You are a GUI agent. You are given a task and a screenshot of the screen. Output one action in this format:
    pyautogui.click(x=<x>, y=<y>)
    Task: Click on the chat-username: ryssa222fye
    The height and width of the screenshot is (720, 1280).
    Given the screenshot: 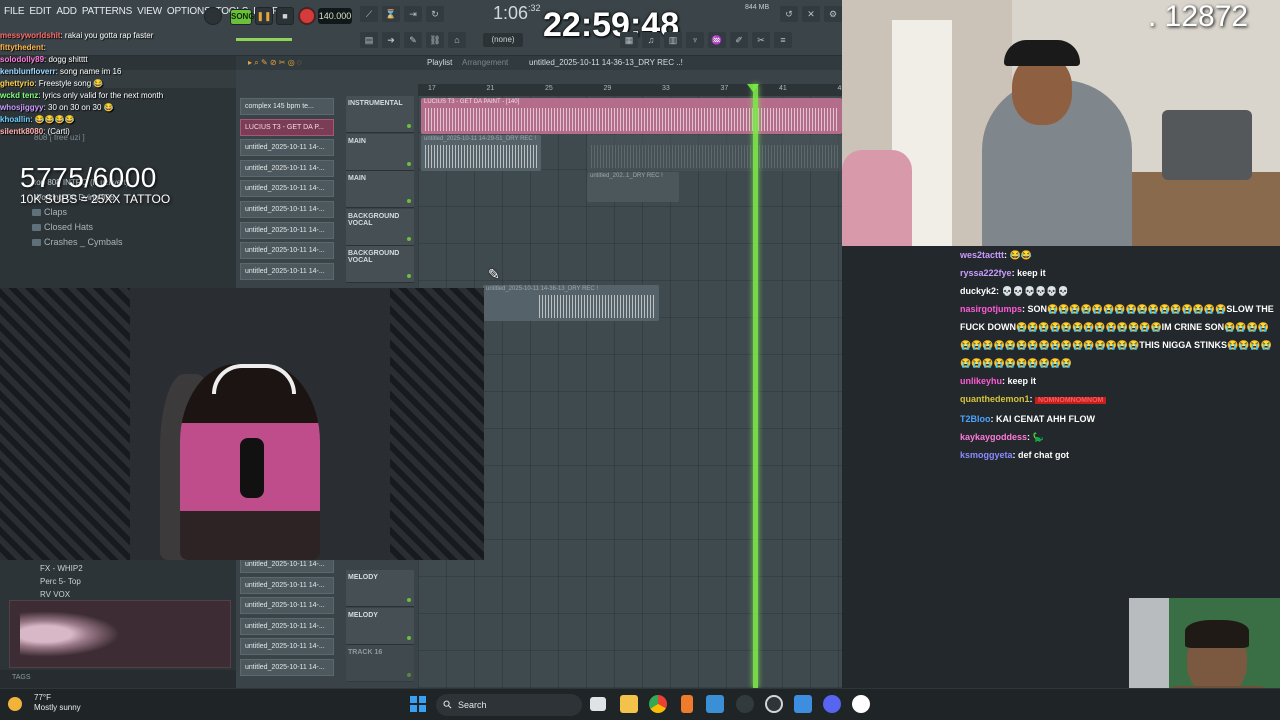 What is the action you would take?
    pyautogui.click(x=986, y=273)
    